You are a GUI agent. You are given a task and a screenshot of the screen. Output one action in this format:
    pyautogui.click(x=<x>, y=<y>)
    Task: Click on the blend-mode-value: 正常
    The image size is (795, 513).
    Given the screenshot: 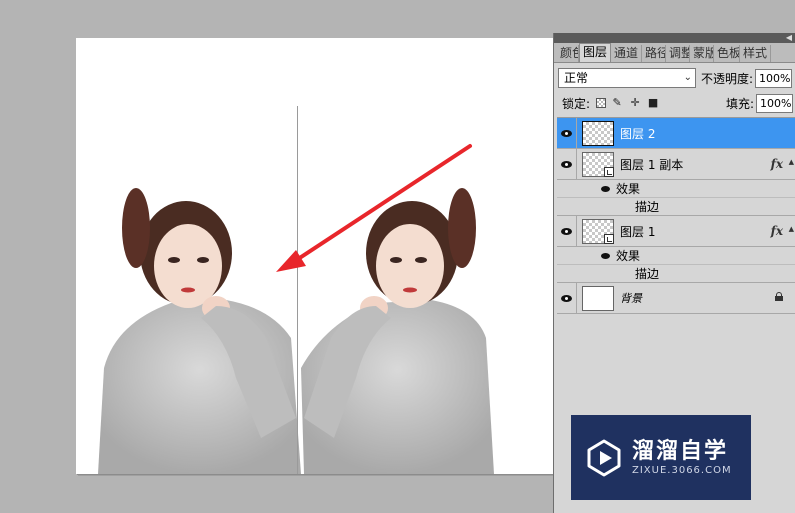 What is the action you would take?
    pyautogui.click(x=576, y=78)
    